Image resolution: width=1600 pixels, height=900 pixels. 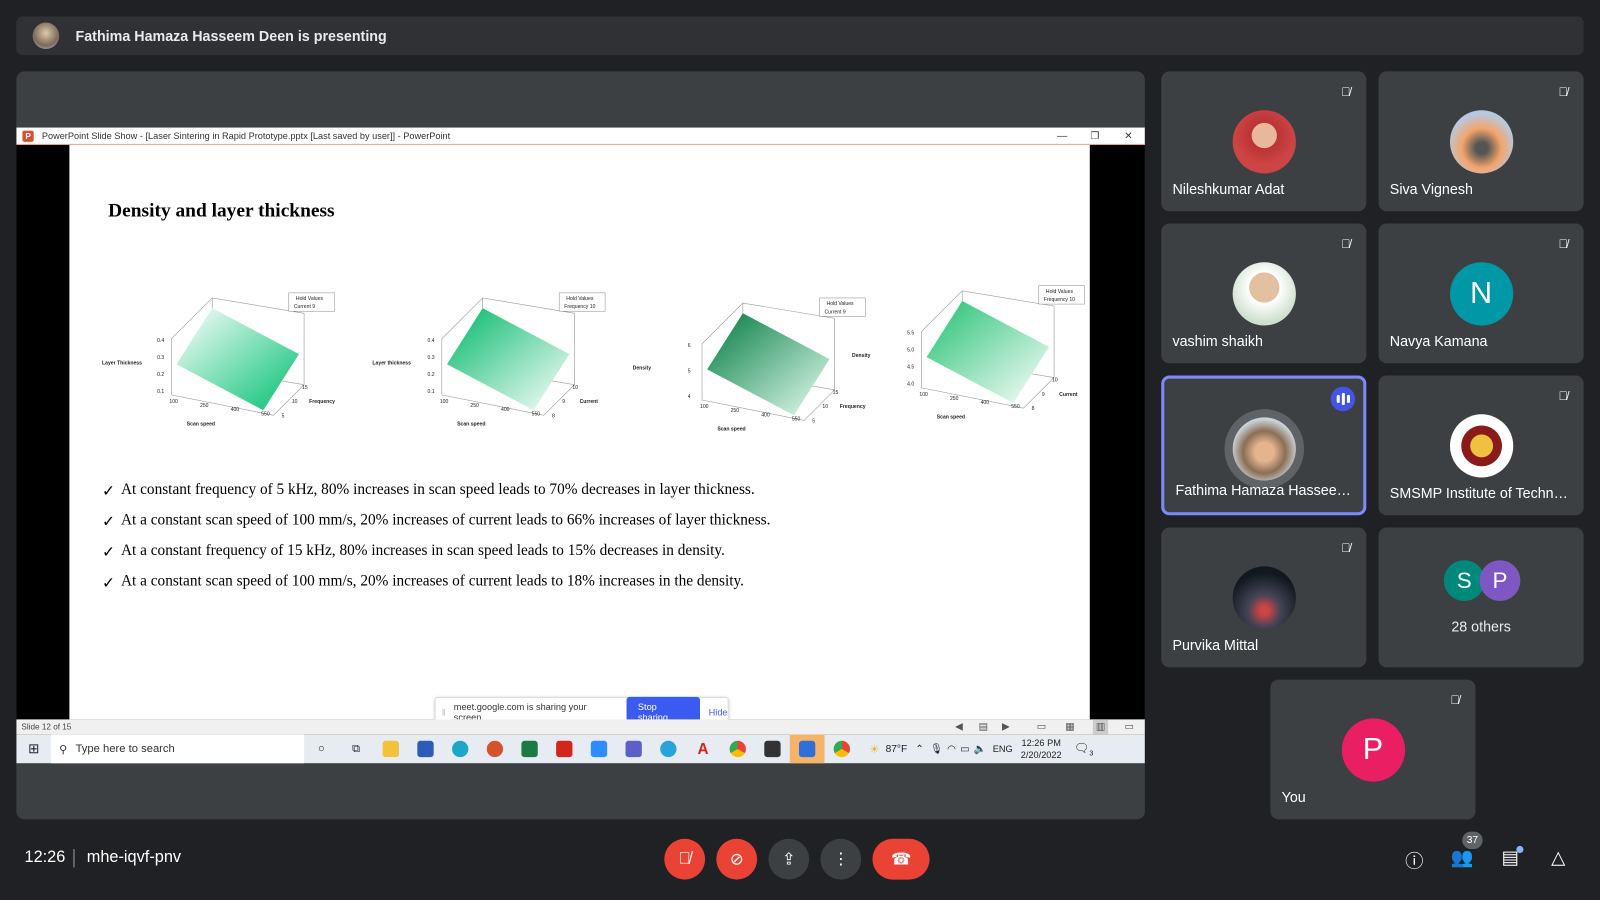 I want to click on notifications-icon: 🗨3, so click(x=1084, y=749).